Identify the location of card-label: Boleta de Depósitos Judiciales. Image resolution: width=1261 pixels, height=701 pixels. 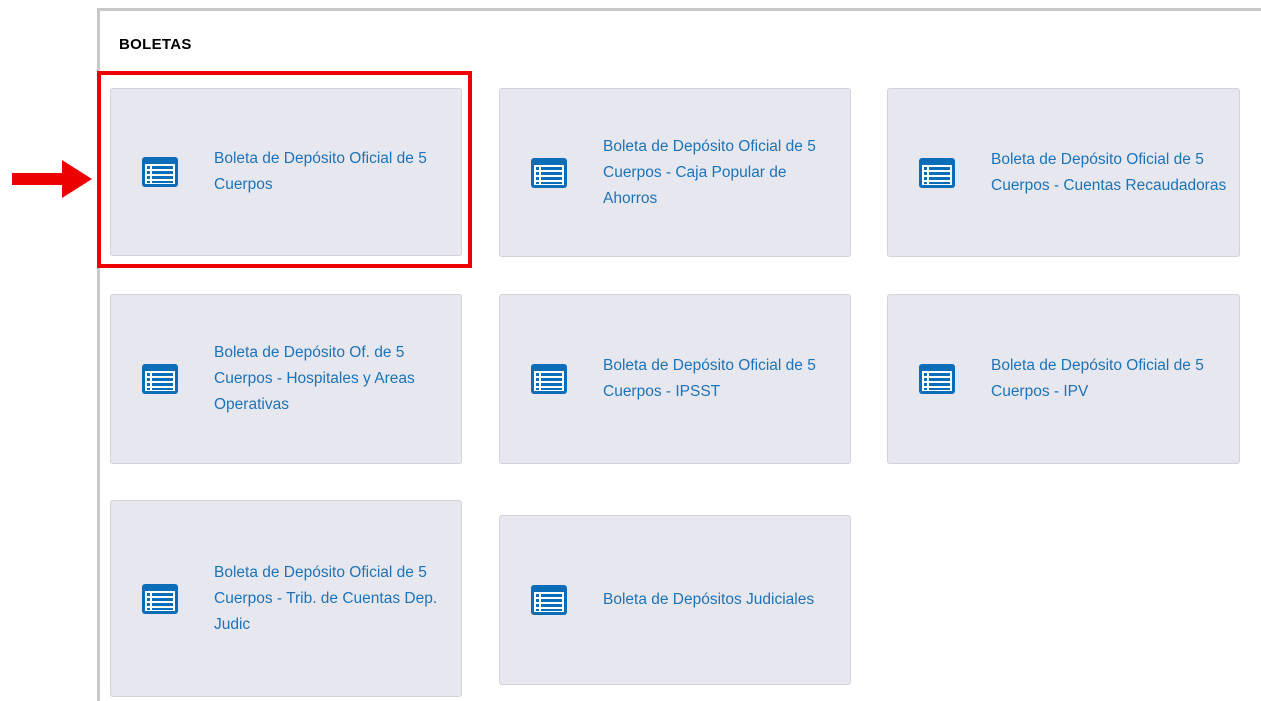
(709, 599).